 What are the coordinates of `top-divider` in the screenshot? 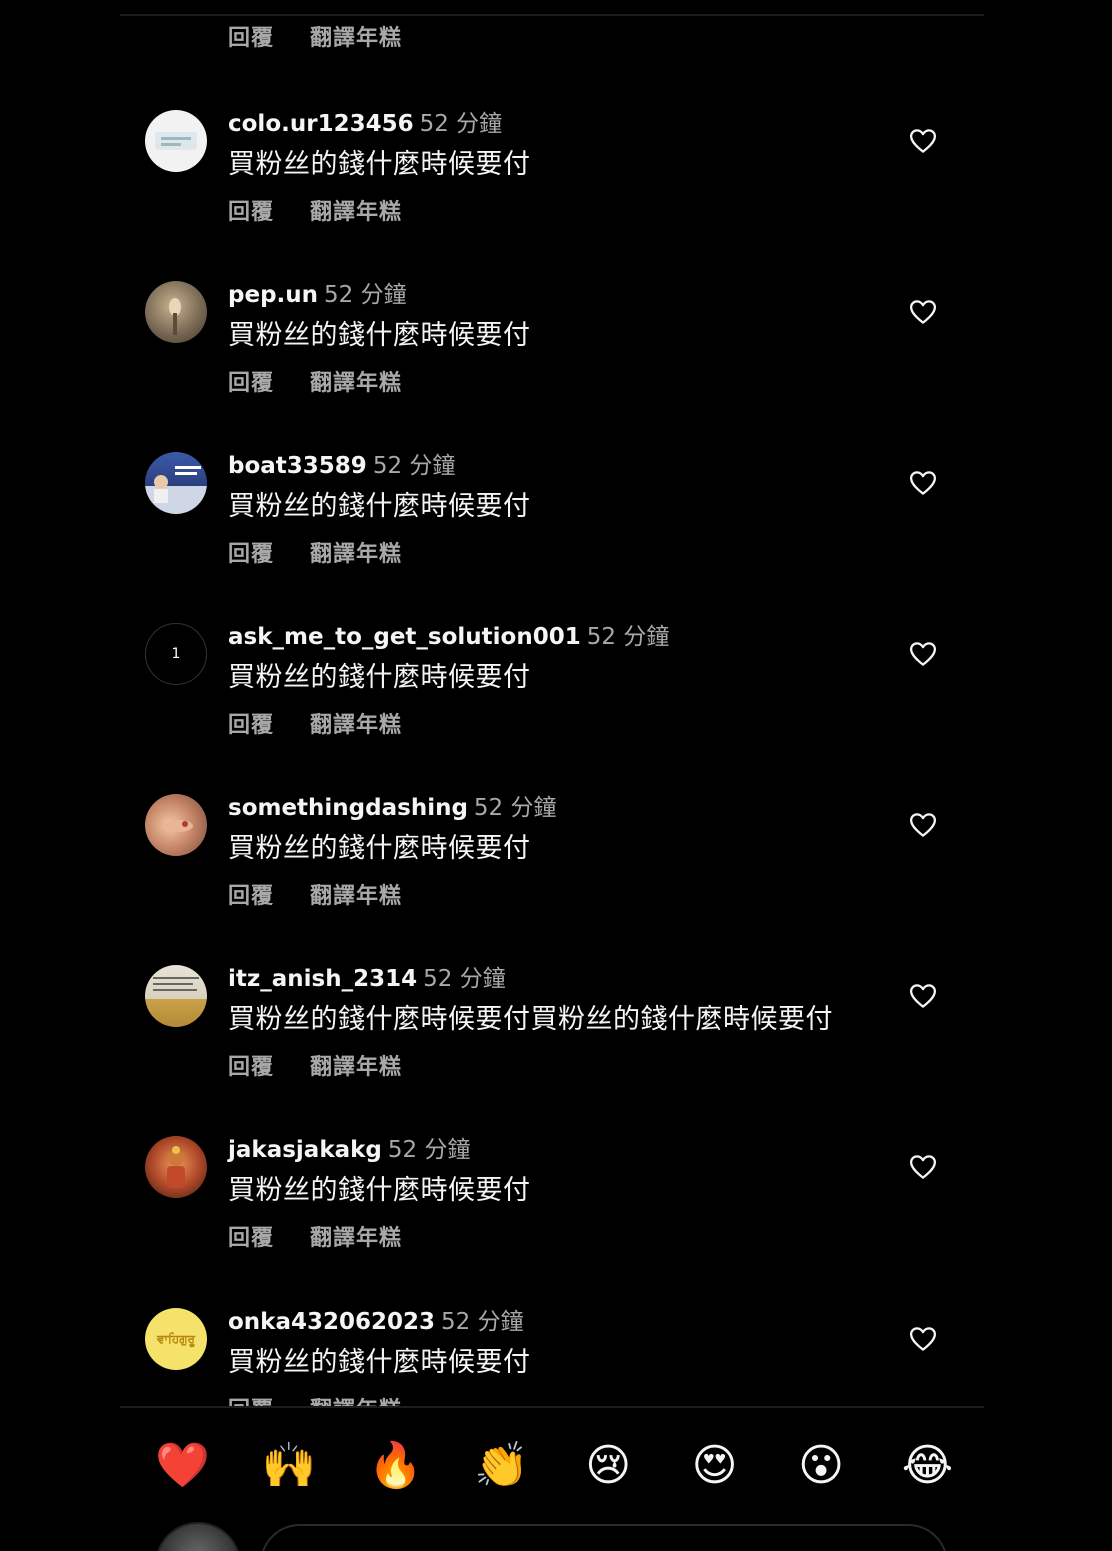 It's located at (552, 15).